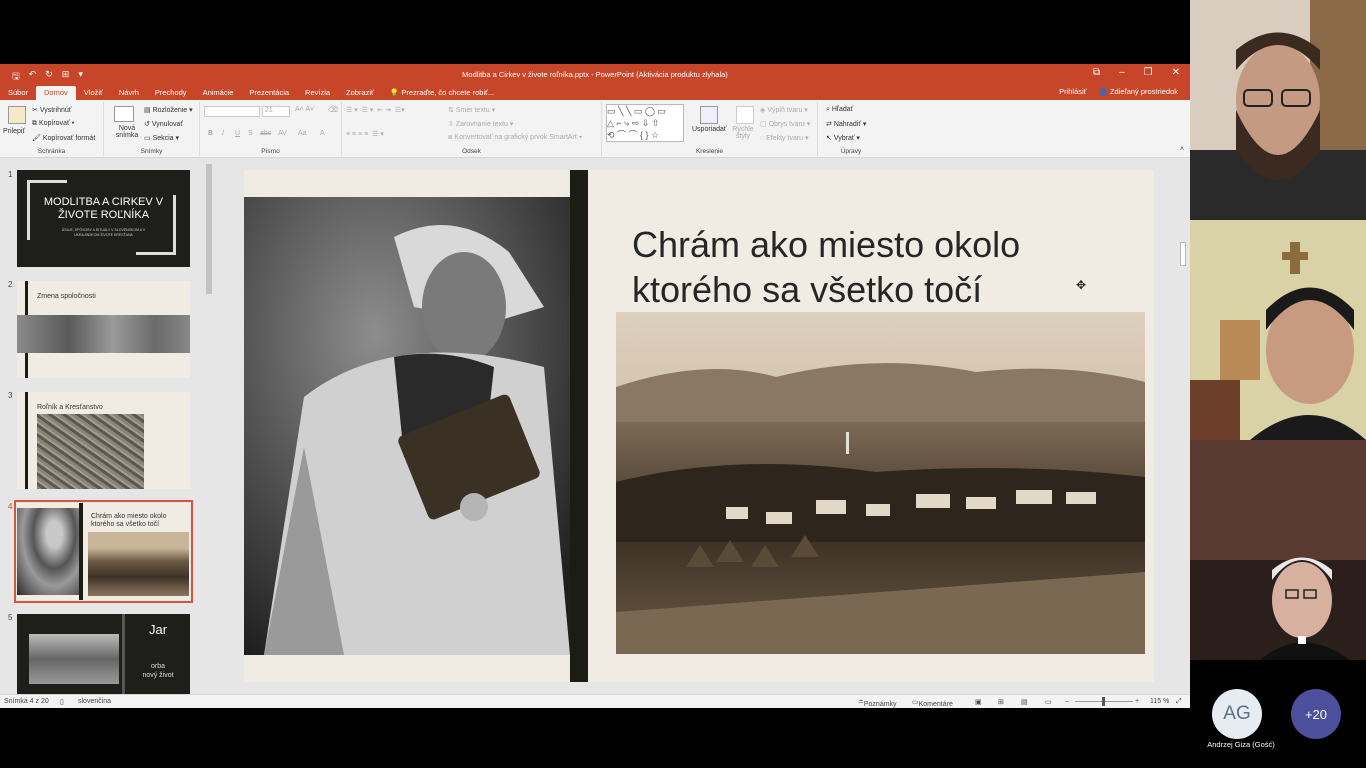  Describe the element at coordinates (1183, 418) in the screenshot. I see `slide-scrollbar` at that location.